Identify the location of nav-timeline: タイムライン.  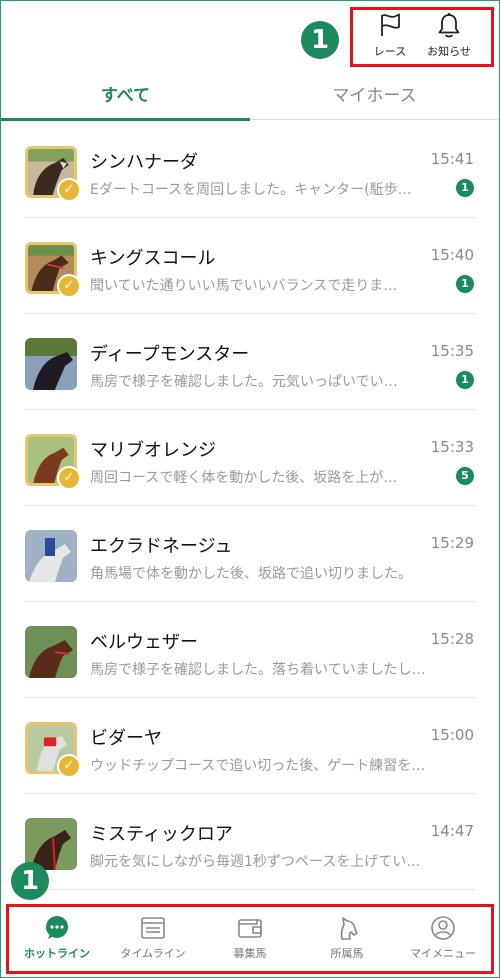
(153, 939).